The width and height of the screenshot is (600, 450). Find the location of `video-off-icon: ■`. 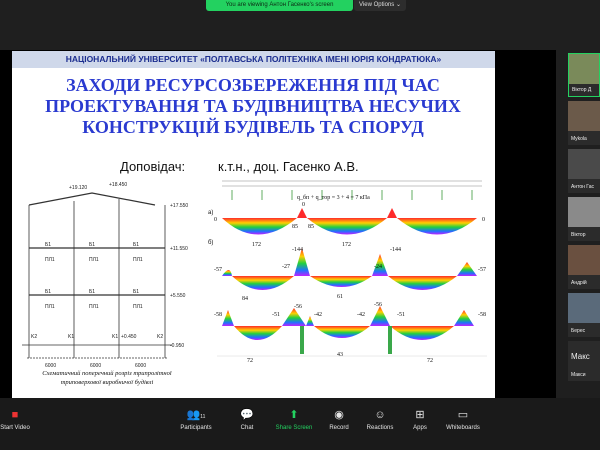

video-off-icon: ■ is located at coordinates (15, 415).